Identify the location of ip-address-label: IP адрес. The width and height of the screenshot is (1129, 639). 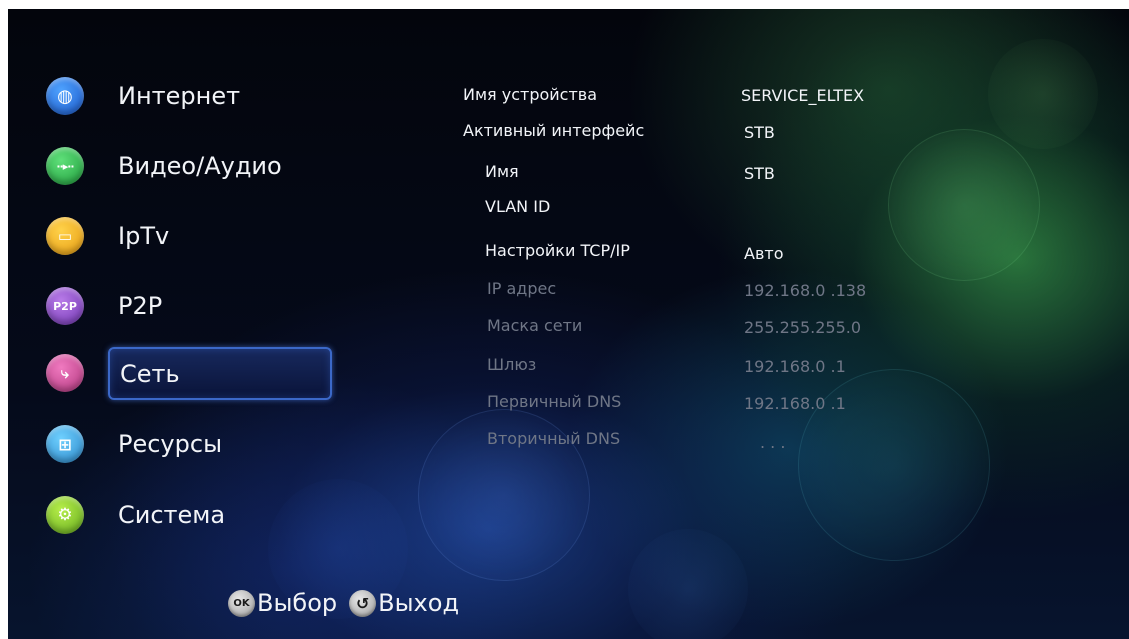
(522, 288).